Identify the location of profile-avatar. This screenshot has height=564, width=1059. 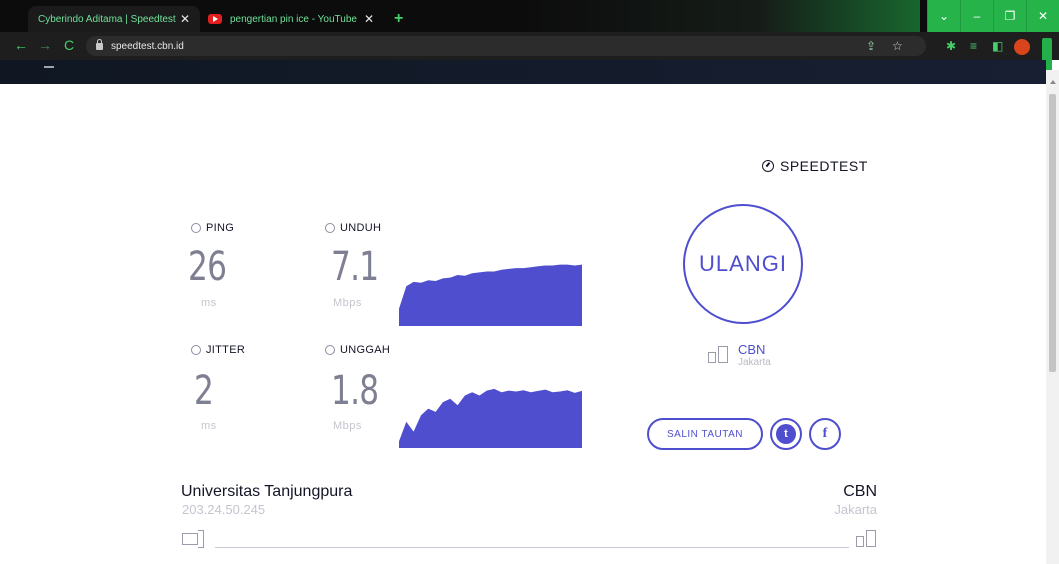
(1022, 47).